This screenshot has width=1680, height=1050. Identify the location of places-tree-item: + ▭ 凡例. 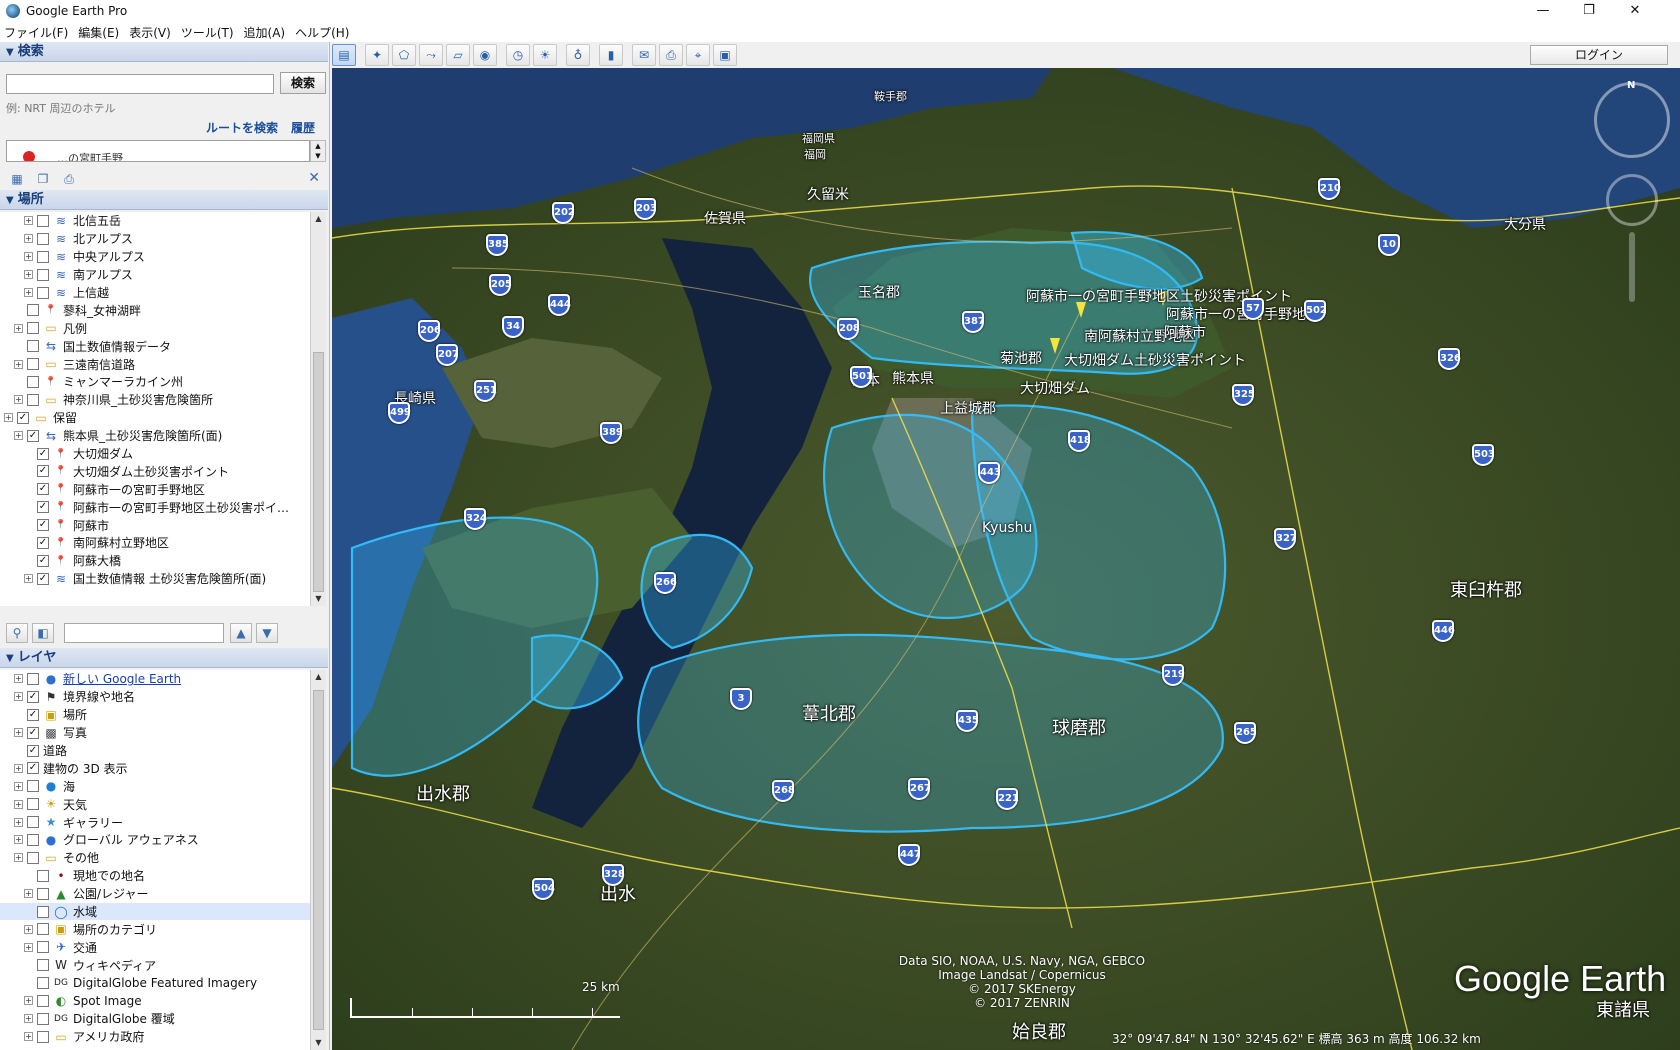
(155, 328).